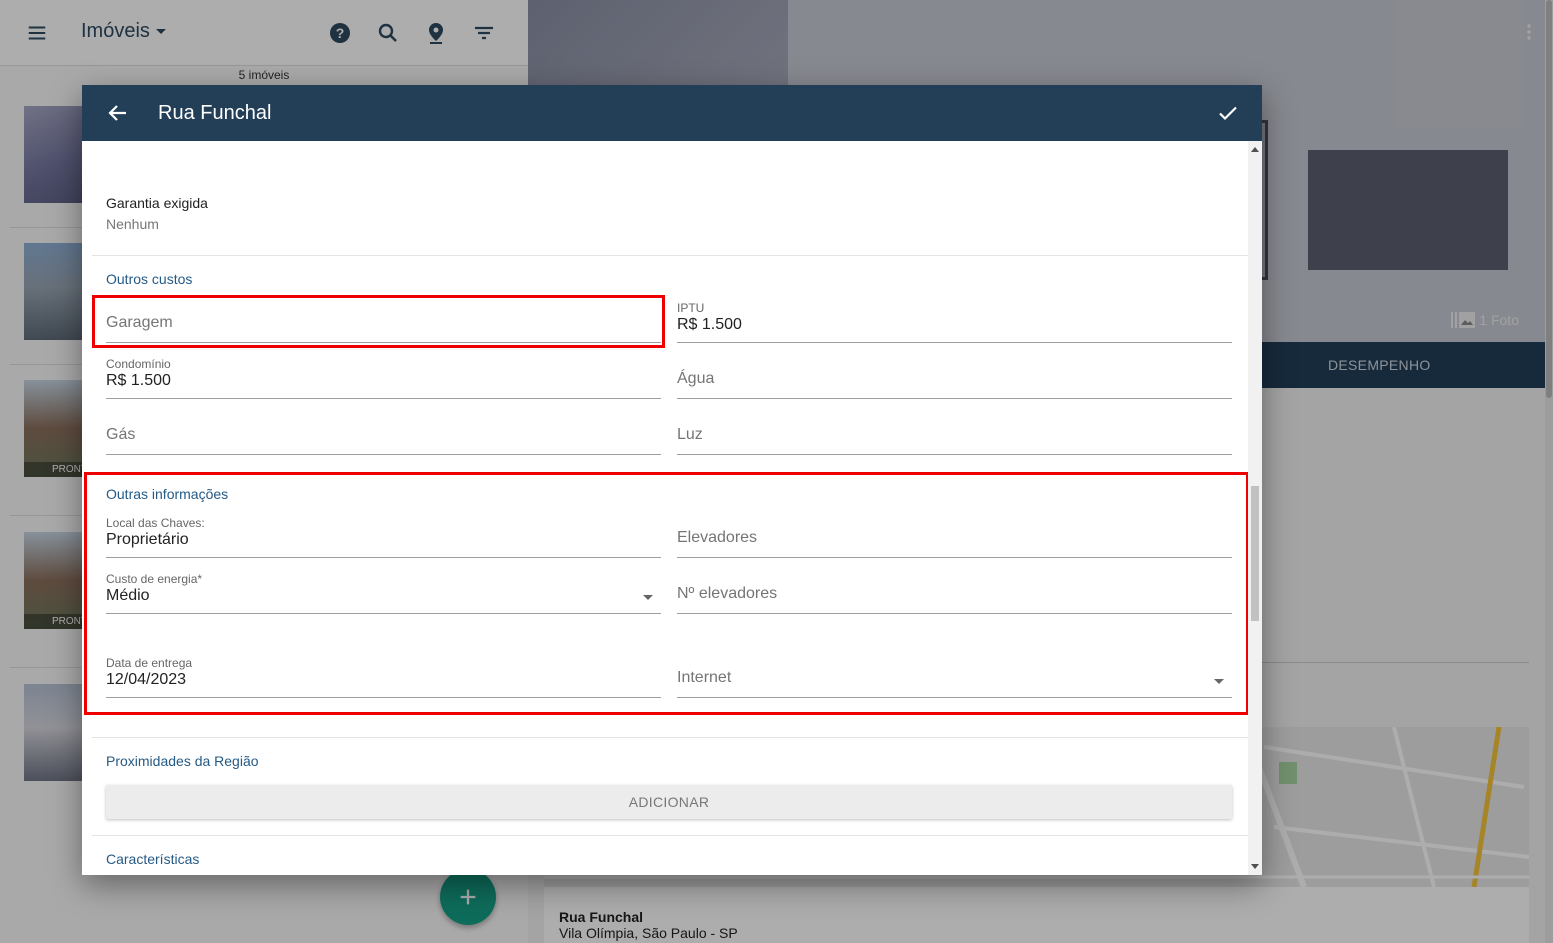 The width and height of the screenshot is (1553, 943). Describe the element at coordinates (954, 379) in the screenshot. I see `agua-field: Água` at that location.